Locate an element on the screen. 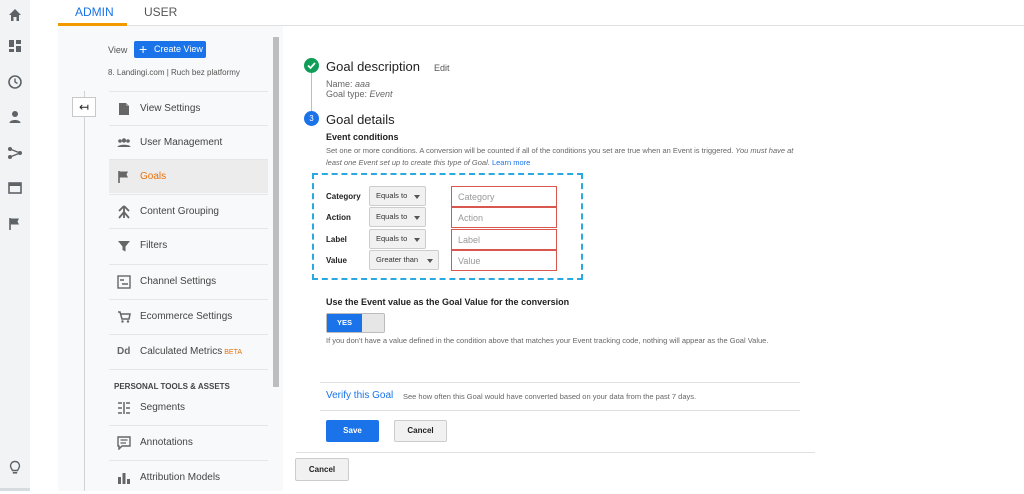 Image resolution: width=1024 pixels, height=494 pixels. step-connector is located at coordinates (311, 92).